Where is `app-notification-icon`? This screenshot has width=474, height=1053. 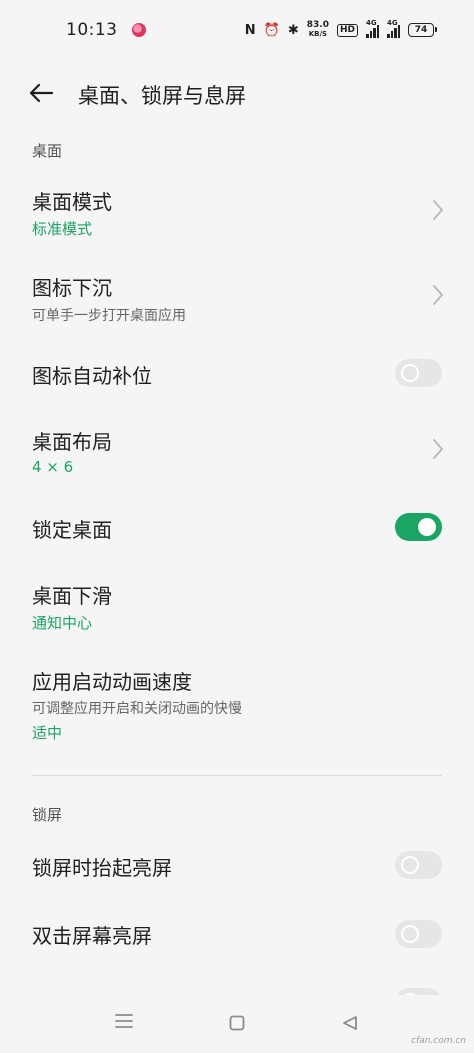
app-notification-icon is located at coordinates (138, 30).